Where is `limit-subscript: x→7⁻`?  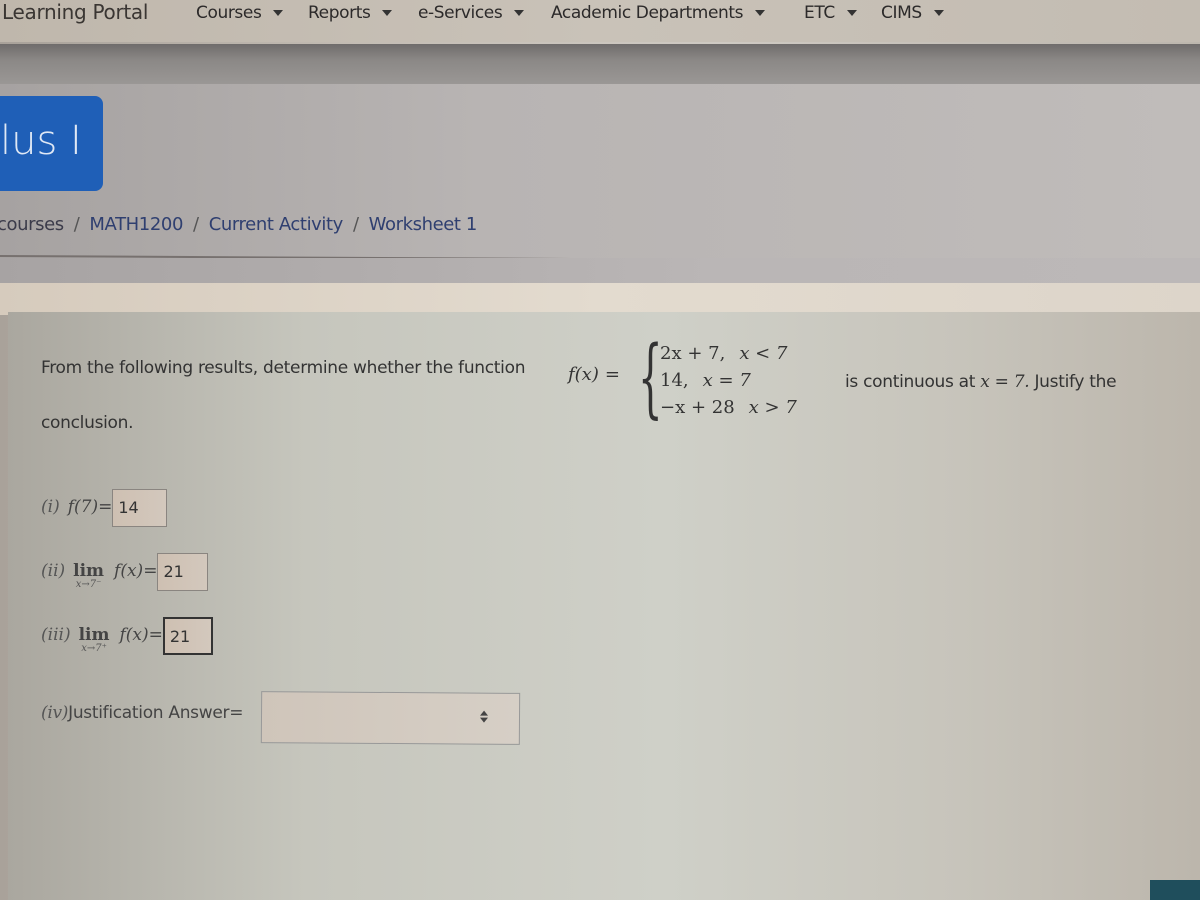
limit-subscript: x→7⁻ is located at coordinates (88, 584).